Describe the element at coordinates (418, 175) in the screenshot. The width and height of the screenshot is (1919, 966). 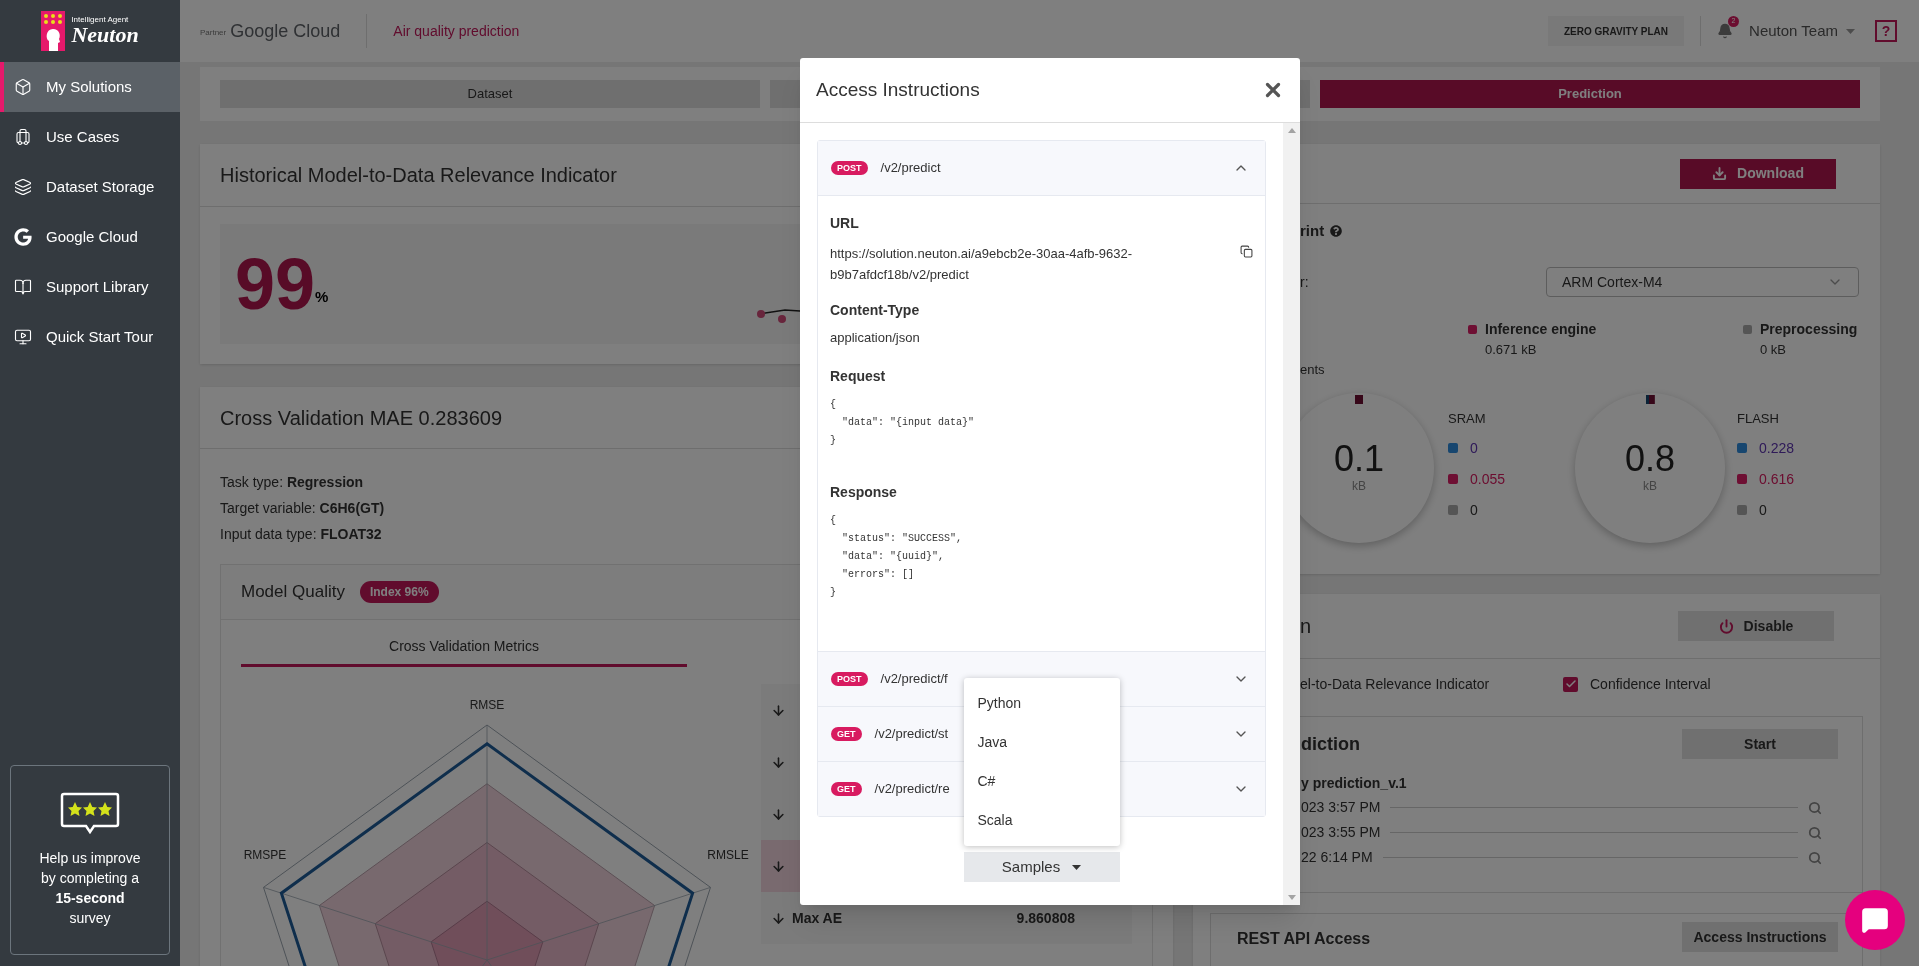
I see `card-title: Historical Model-to-Data Relevance Indicator` at that location.